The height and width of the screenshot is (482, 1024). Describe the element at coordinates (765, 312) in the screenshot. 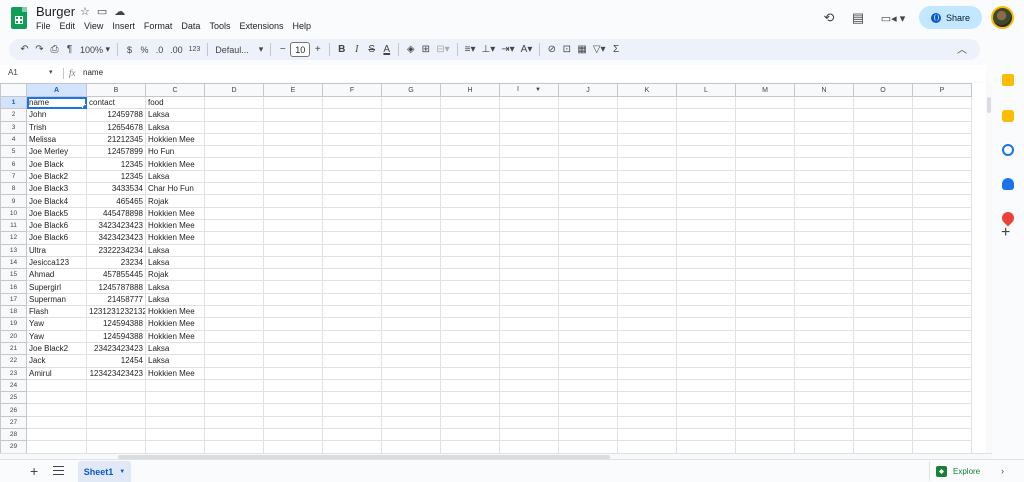

I see `cell-m18` at that location.